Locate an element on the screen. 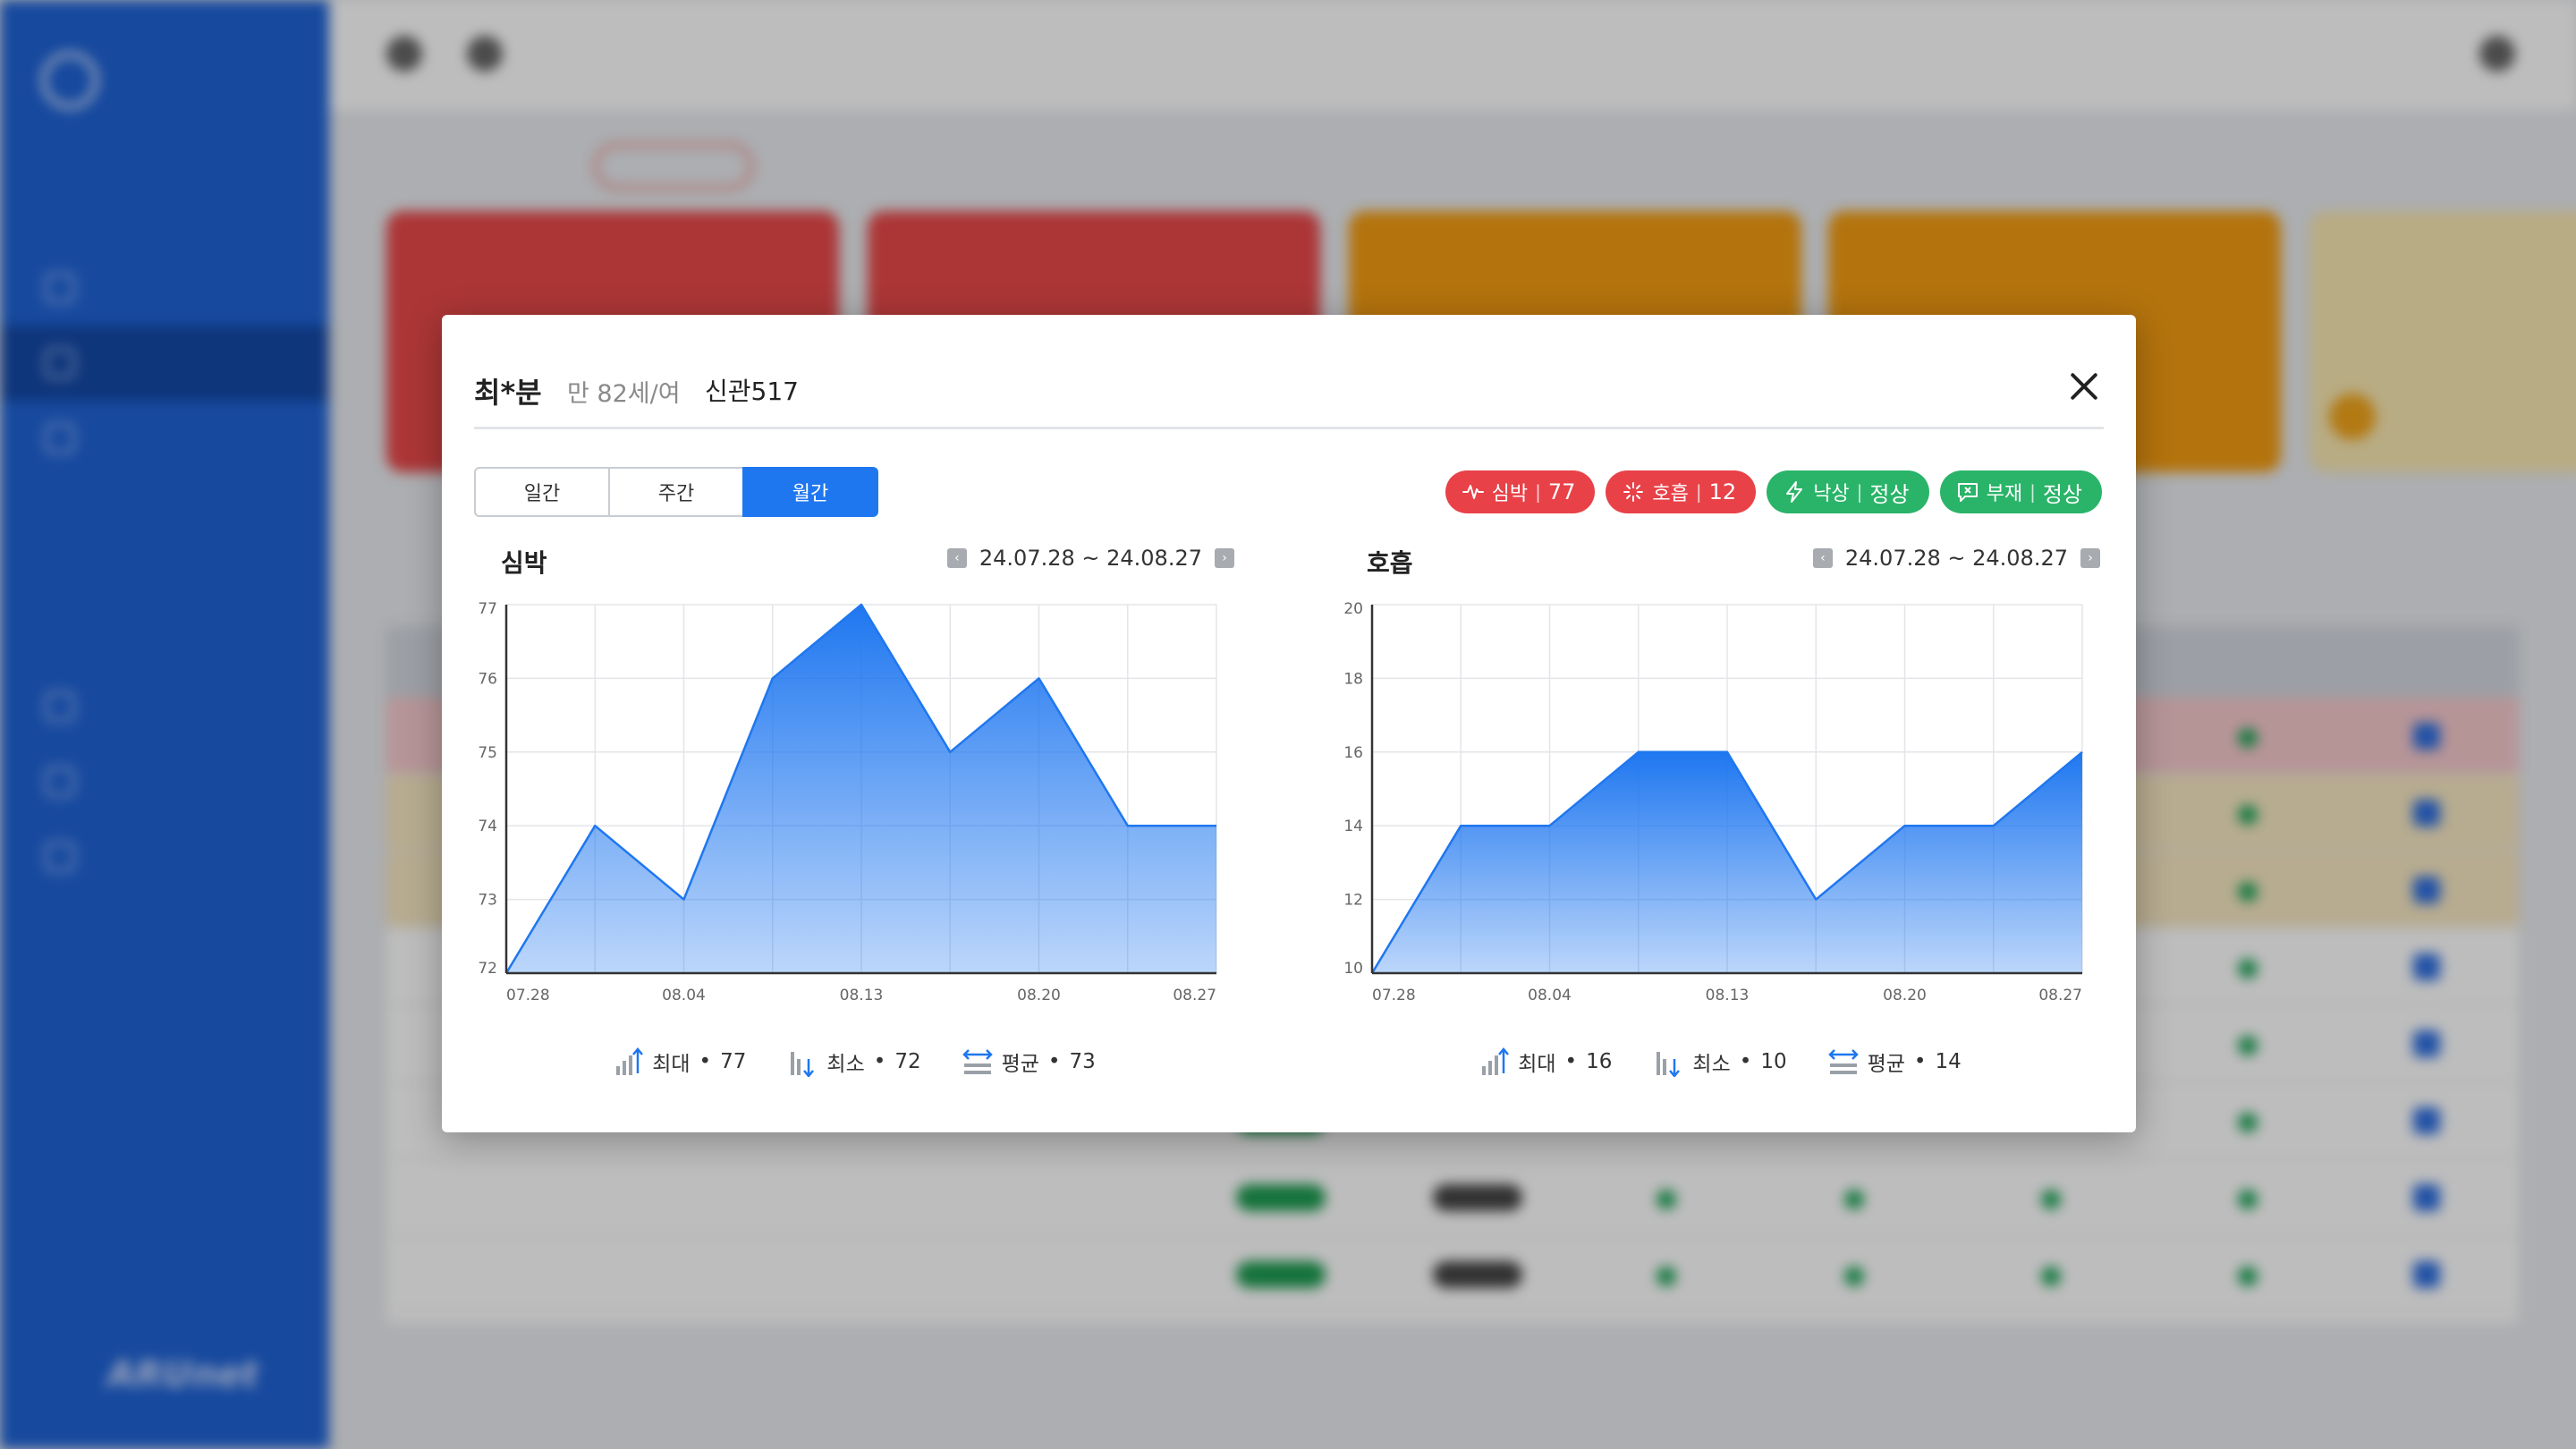 The image size is (2576, 1449). y-tick-label: 75 is located at coordinates (487, 753).